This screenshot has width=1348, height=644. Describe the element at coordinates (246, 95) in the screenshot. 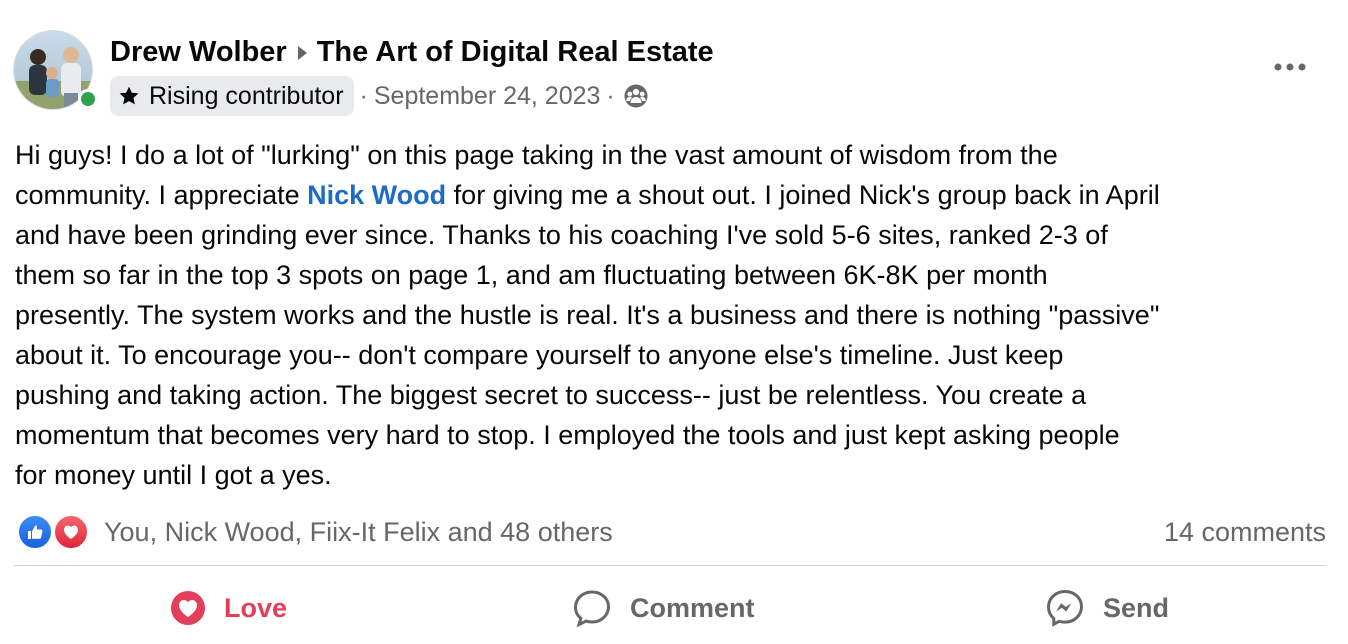

I see `badge-label: Rising contributor` at that location.